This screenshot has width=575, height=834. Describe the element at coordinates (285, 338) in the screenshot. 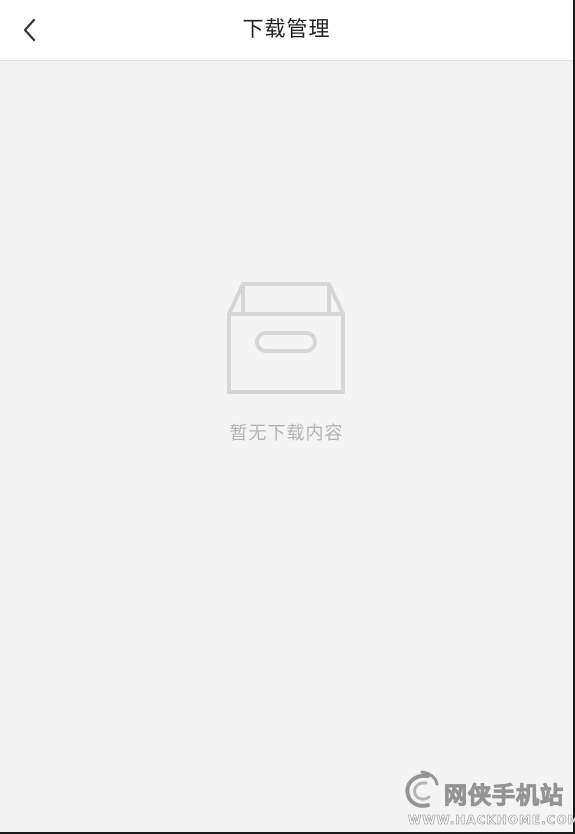

I see `empty-box-icon` at that location.